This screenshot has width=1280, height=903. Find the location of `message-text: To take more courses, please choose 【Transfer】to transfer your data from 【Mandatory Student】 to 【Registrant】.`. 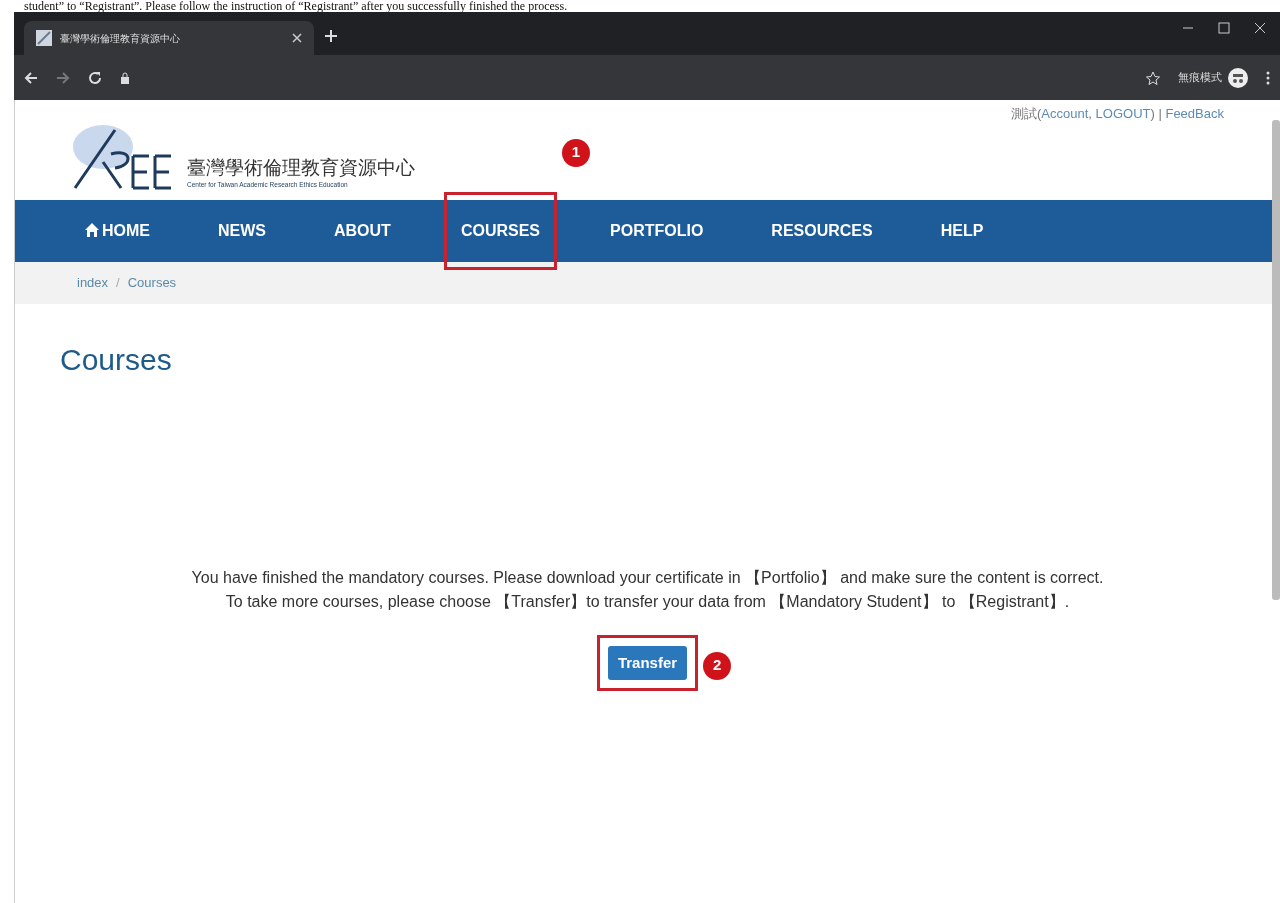

message-text: To take more courses, please choose 【Transfer】to transfer your data from 【Mandatory Student】 to 【Registrant】. is located at coordinates (647, 601).